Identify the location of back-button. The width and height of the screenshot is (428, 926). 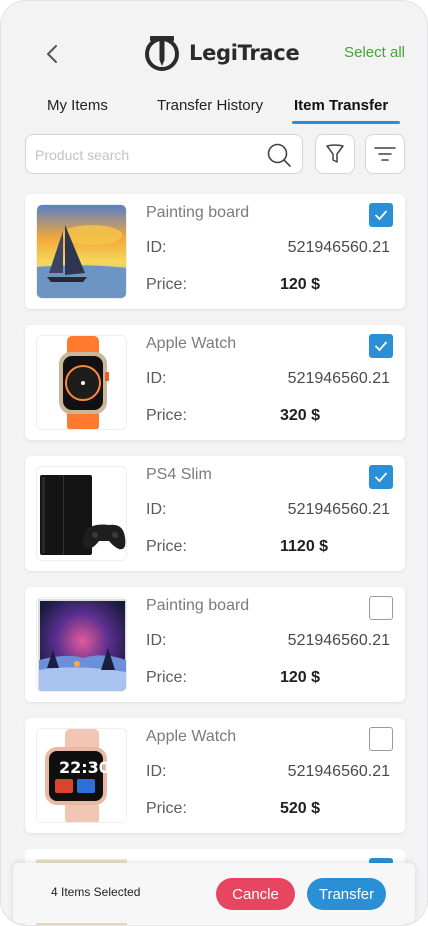
(52, 54).